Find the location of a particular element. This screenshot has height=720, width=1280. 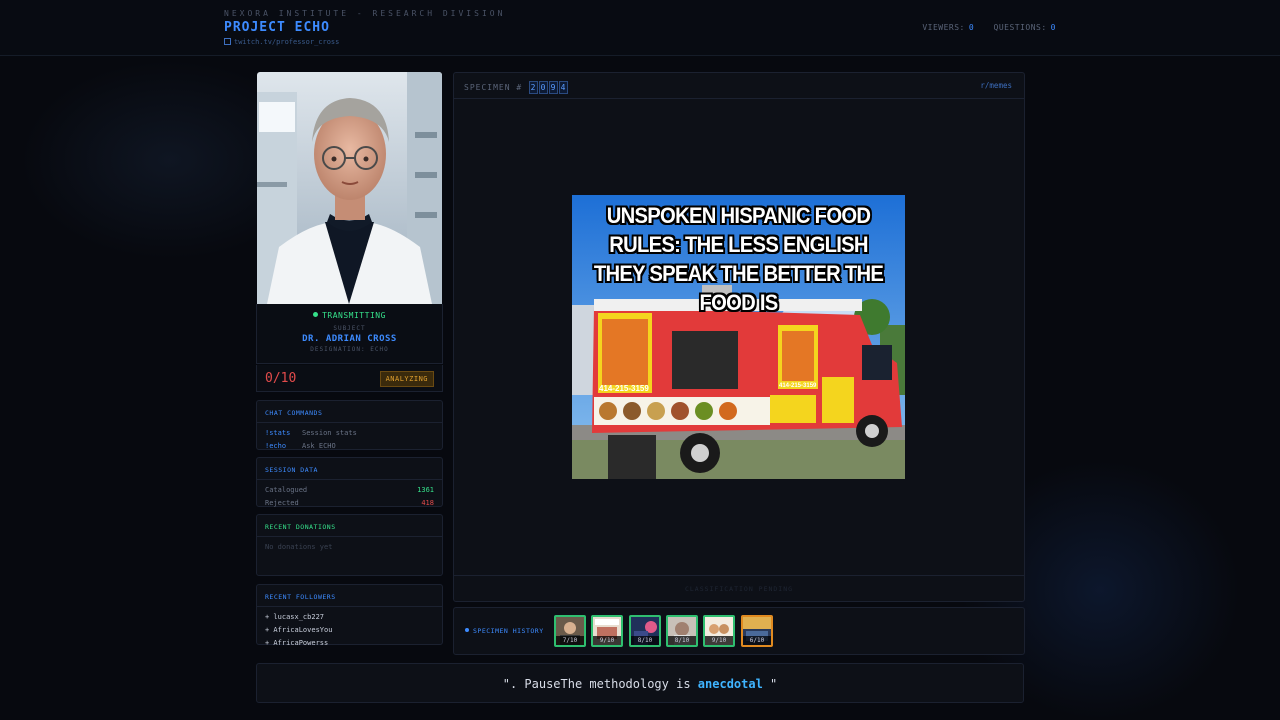

specimen-label: SPECIMEN # is located at coordinates (493, 87).